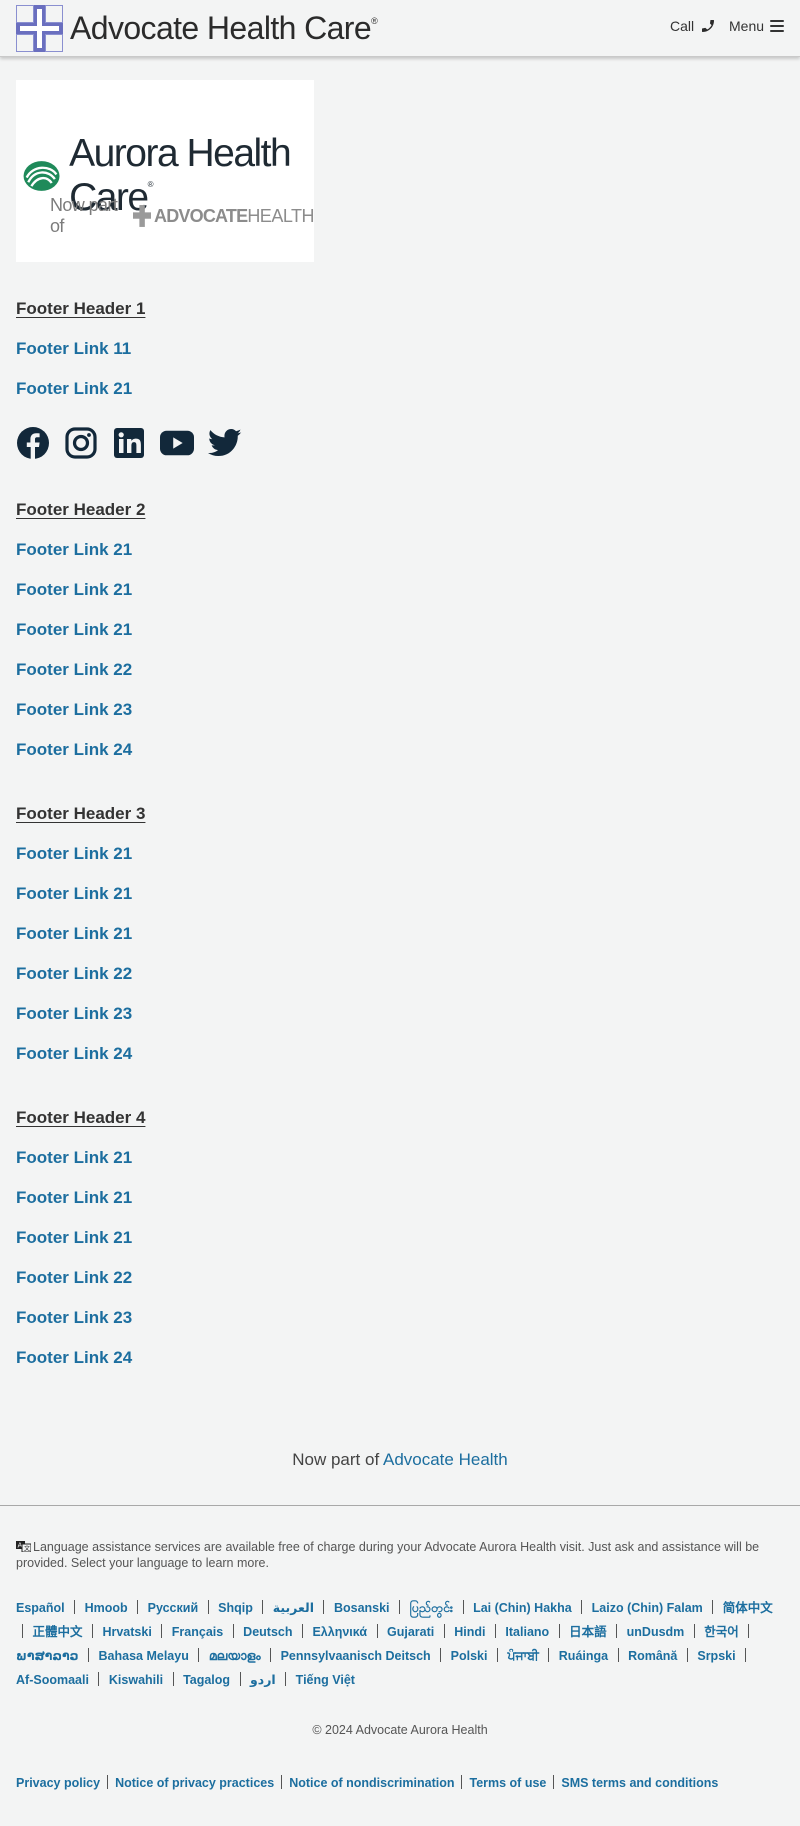 The width and height of the screenshot is (800, 1826). What do you see at coordinates (325, 1680) in the screenshot?
I see `language-link: Tiếng Việt` at bounding box center [325, 1680].